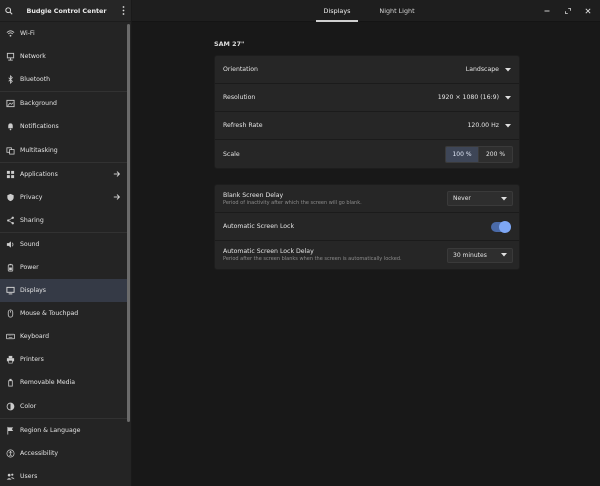 This screenshot has width=600, height=486. What do you see at coordinates (366, 11) in the screenshot?
I see `header-bar: Displays Night Light` at bounding box center [366, 11].